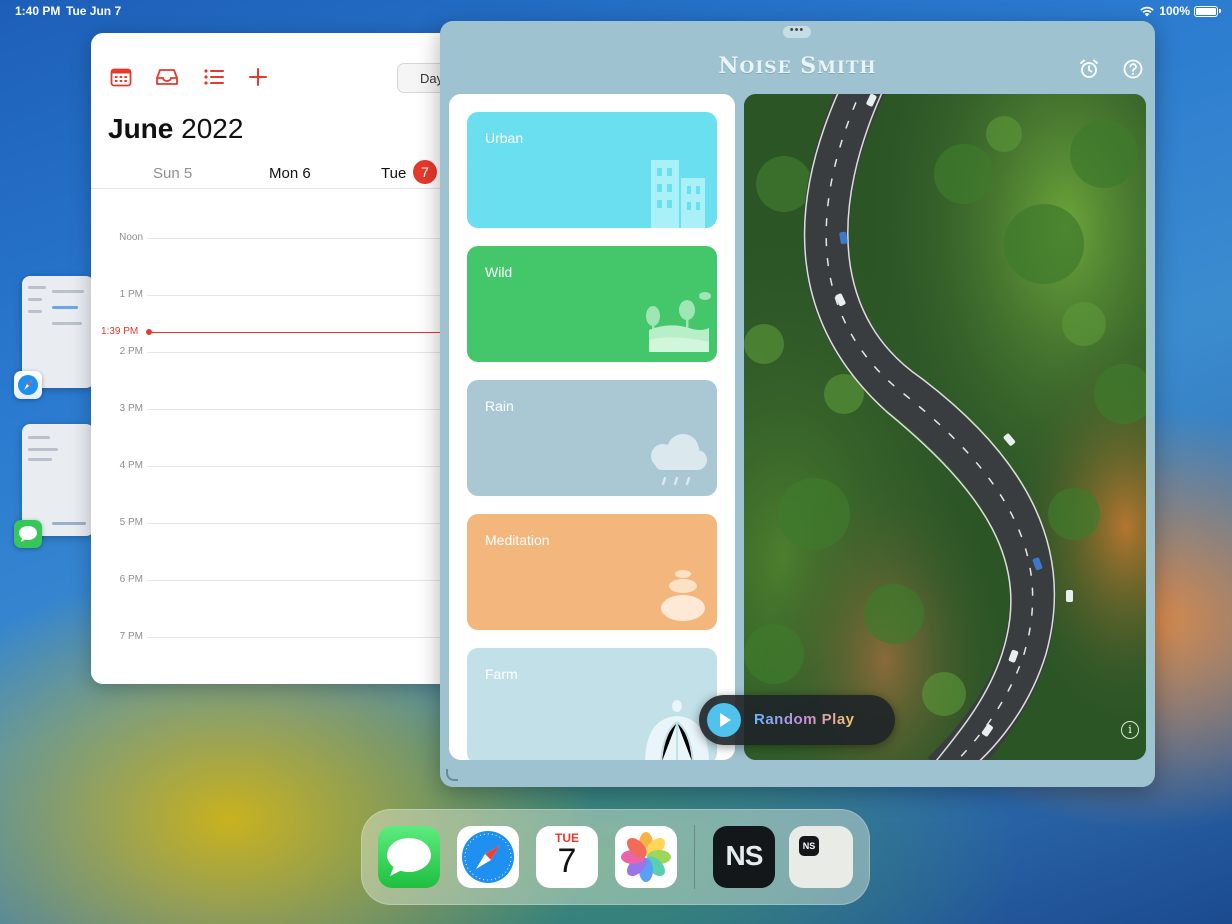 This screenshot has width=1232, height=924. What do you see at coordinates (504, 138) in the screenshot?
I see `category-label: Urban` at bounding box center [504, 138].